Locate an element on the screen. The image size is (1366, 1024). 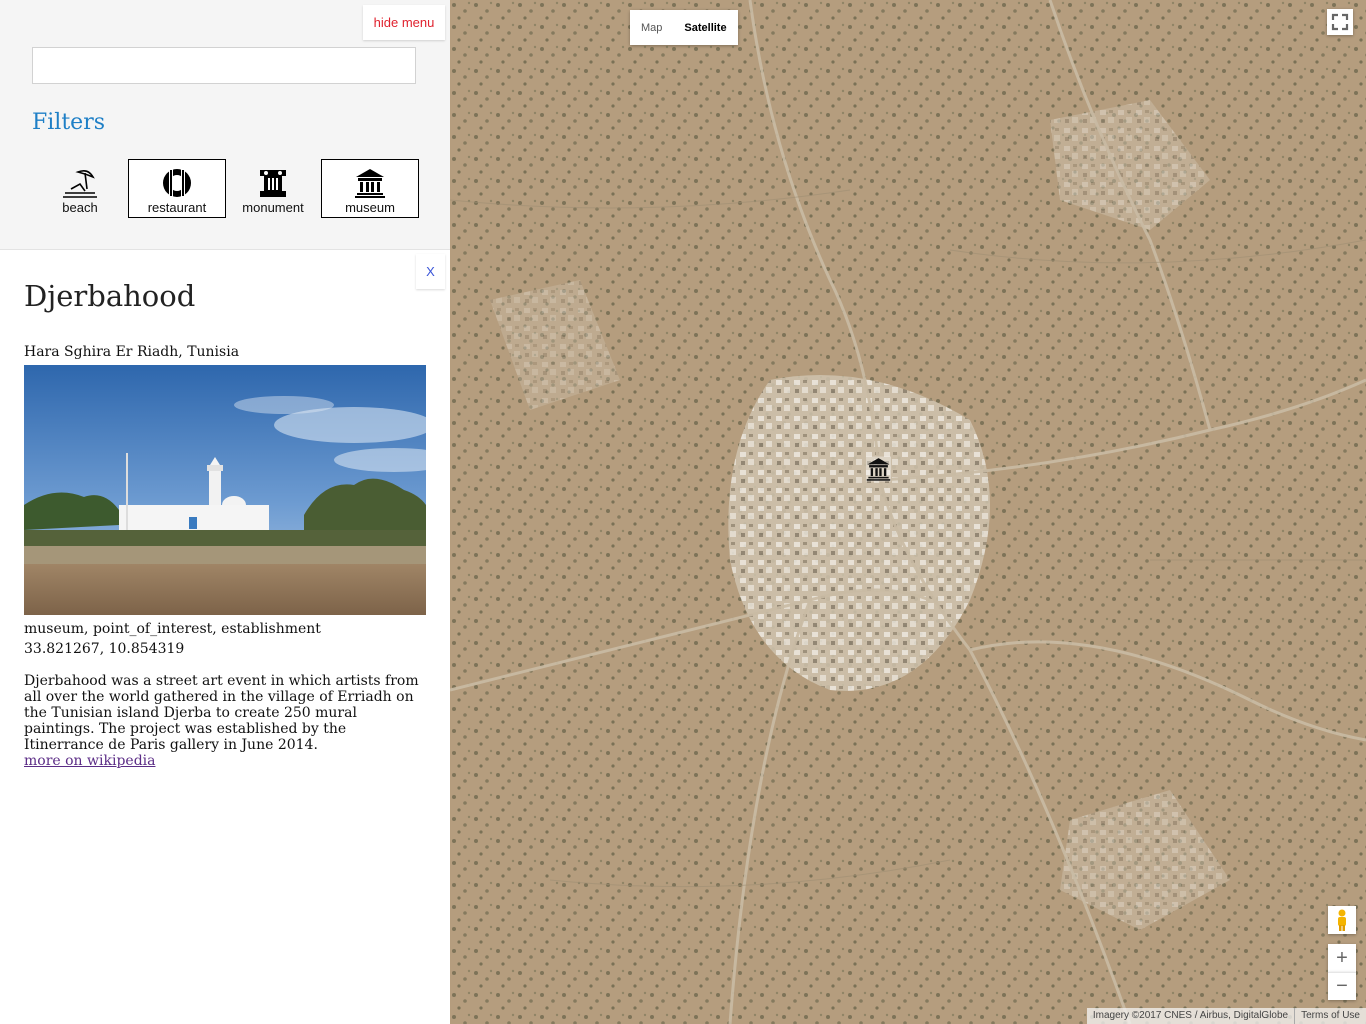
close-detail-button: X is located at coordinates (430, 271).